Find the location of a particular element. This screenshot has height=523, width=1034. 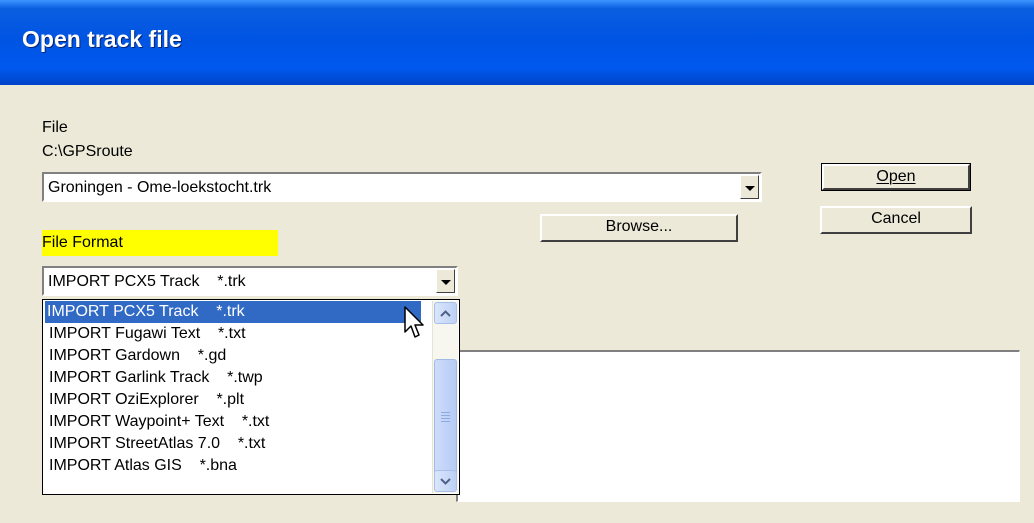

open-button: Open is located at coordinates (896, 177).